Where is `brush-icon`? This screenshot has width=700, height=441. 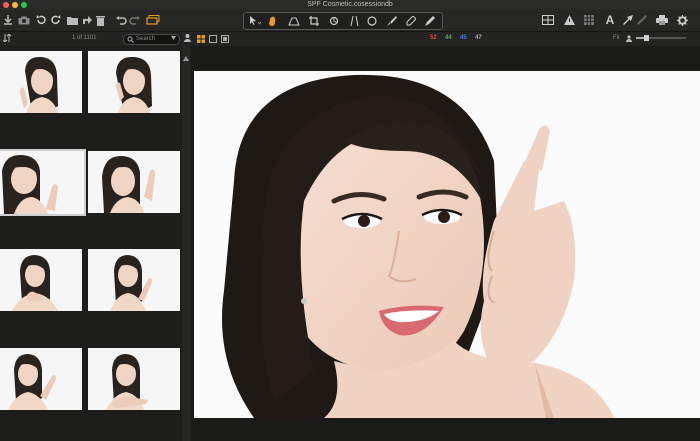 brush-icon is located at coordinates (391, 21).